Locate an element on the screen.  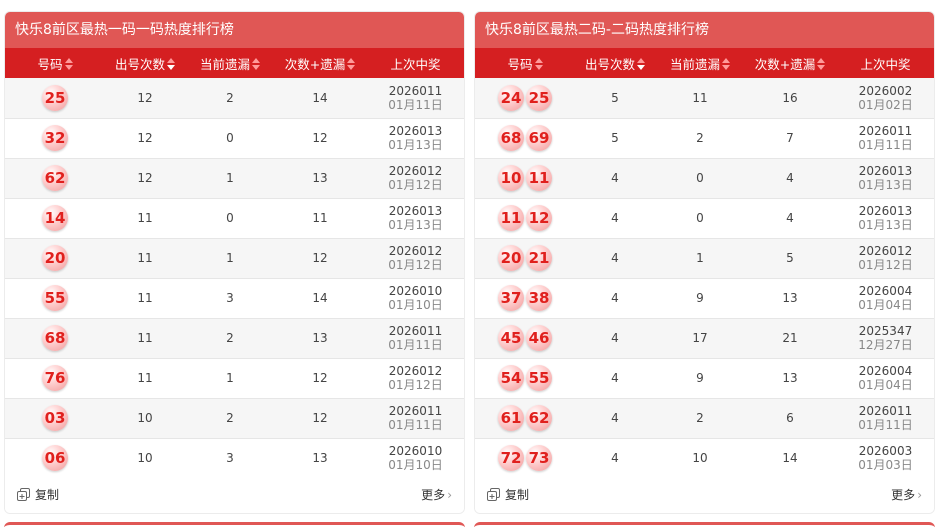
miss-cell: 10 is located at coordinates (700, 458).